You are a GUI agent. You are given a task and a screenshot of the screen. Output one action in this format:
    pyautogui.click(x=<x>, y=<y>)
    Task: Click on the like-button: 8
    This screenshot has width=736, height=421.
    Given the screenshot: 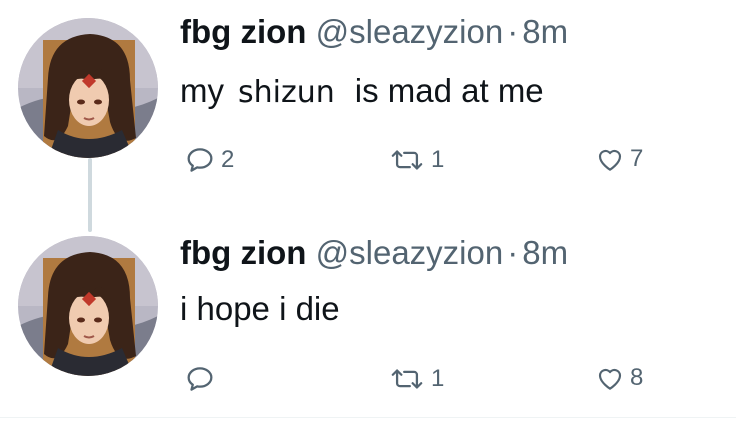 What is the action you would take?
    pyautogui.click(x=618, y=378)
    